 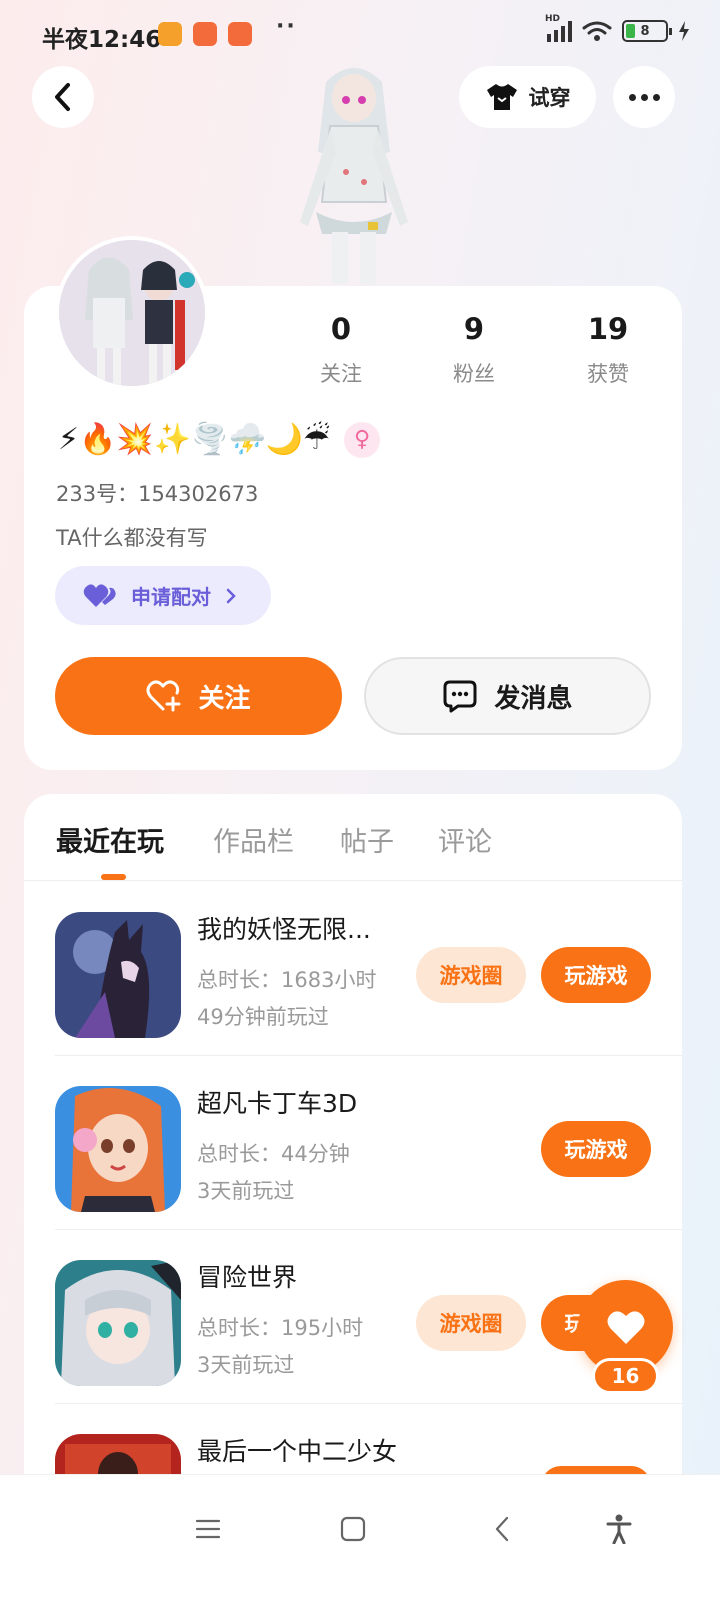 What do you see at coordinates (625, 1376) in the screenshot?
I see `like-count-badge: 16` at bounding box center [625, 1376].